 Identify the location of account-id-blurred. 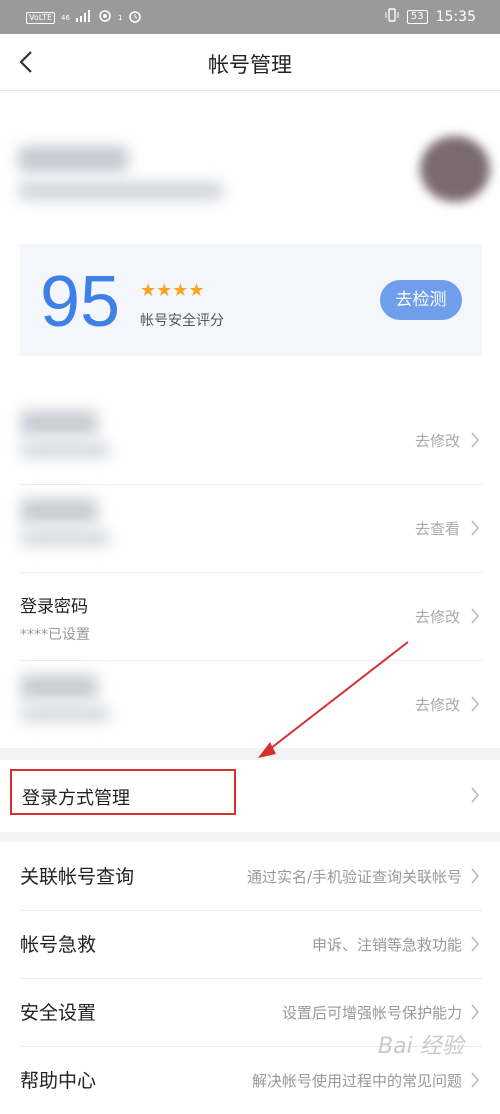
(120, 191).